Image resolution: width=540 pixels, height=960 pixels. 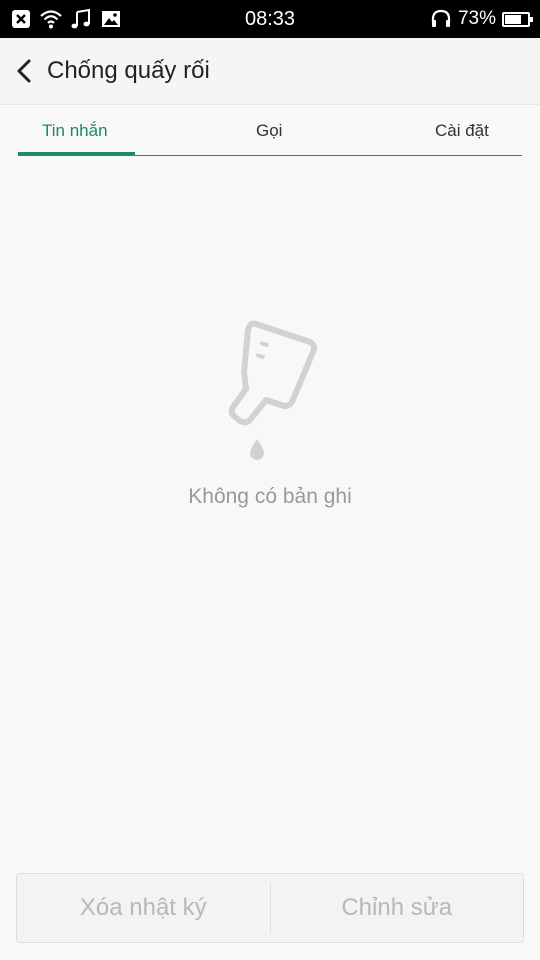 What do you see at coordinates (272, 390) in the screenshot?
I see `empty-bottle-icon` at bounding box center [272, 390].